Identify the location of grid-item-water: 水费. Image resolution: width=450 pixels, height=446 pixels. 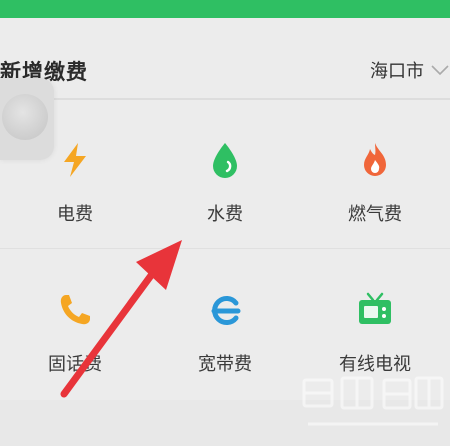
(225, 175).